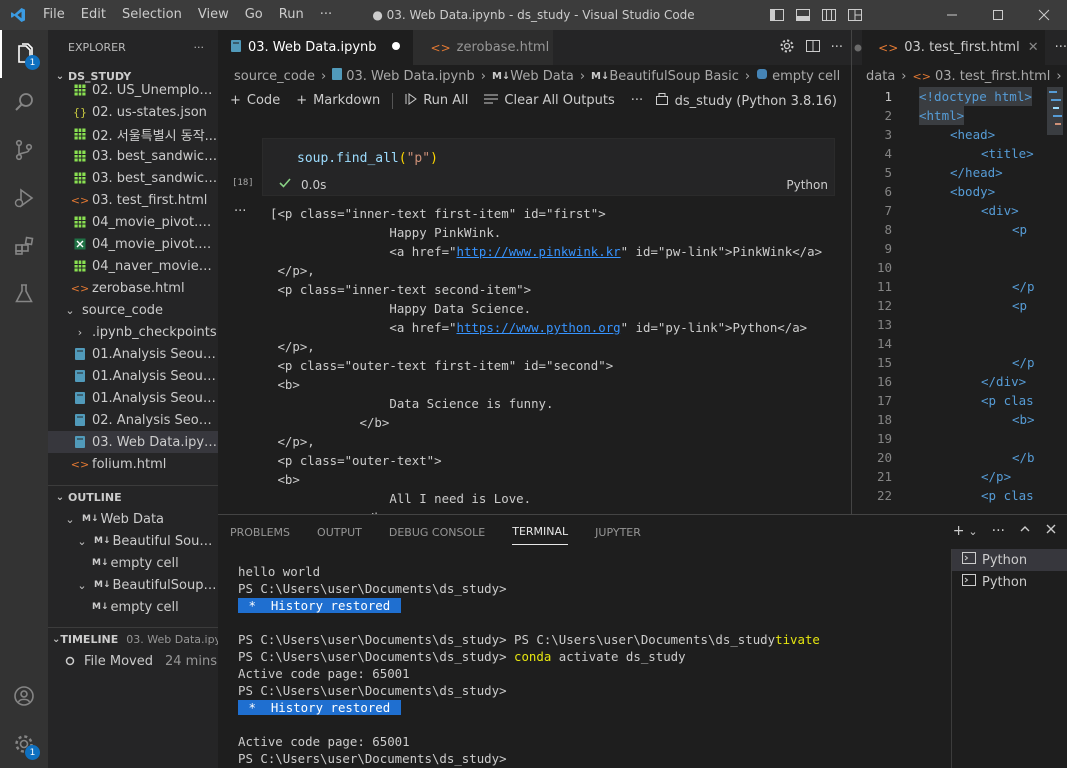 This screenshot has width=1067, height=768. What do you see at coordinates (829, 15) in the screenshot?
I see `toggle-secondary-sidebar-icon` at bounding box center [829, 15].